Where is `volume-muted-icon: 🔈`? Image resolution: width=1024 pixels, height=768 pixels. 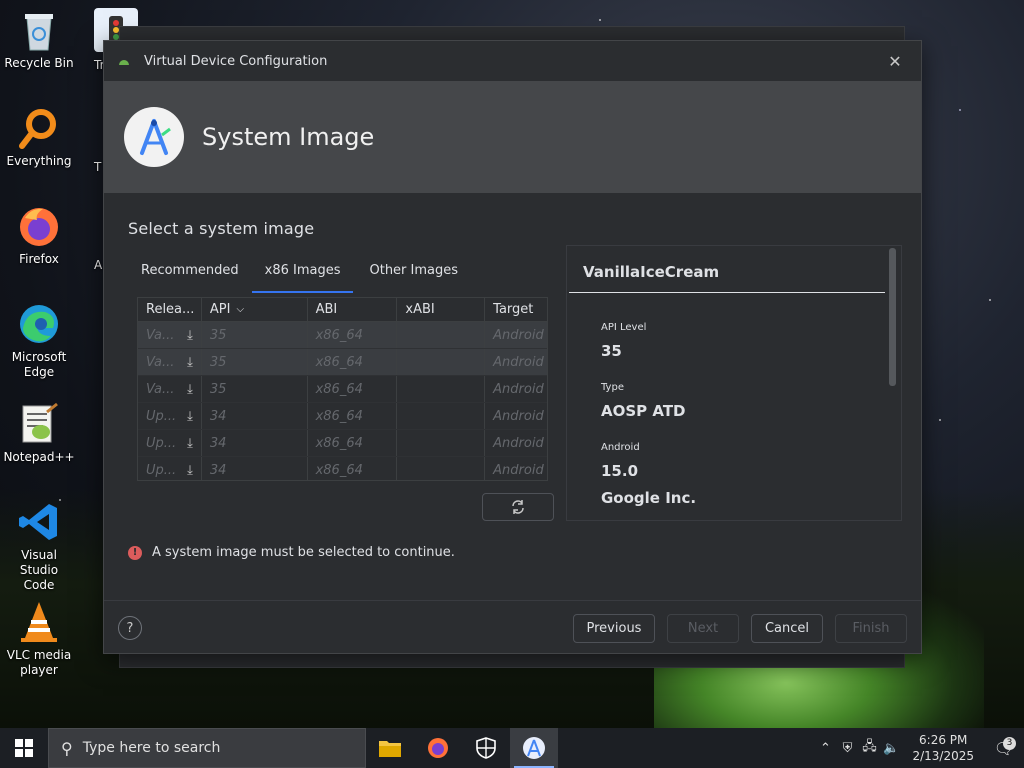
volume-muted-icon: 🔈 is located at coordinates (891, 748).